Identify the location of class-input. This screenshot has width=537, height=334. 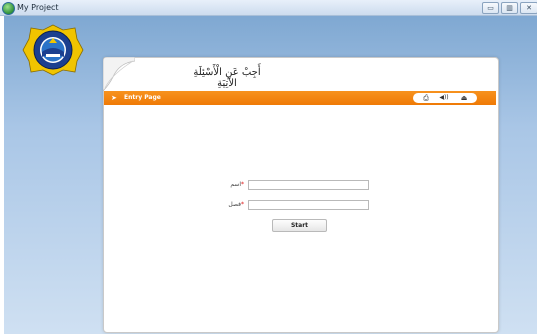
(308, 205).